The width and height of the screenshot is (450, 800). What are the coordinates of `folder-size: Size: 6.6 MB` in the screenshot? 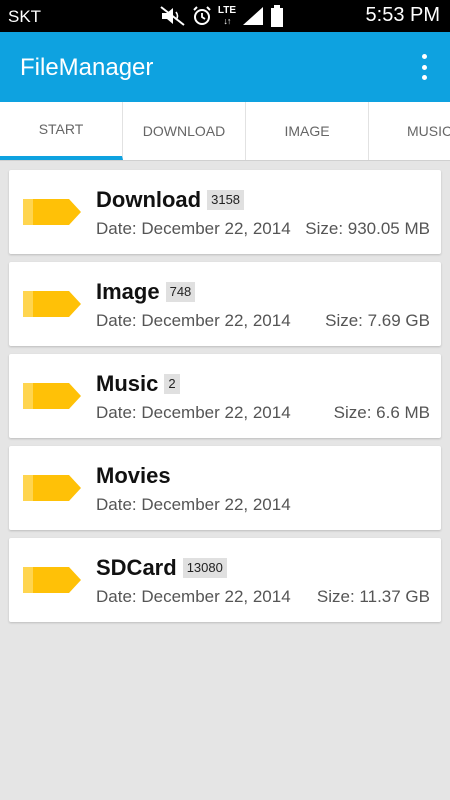 It's located at (381, 412).